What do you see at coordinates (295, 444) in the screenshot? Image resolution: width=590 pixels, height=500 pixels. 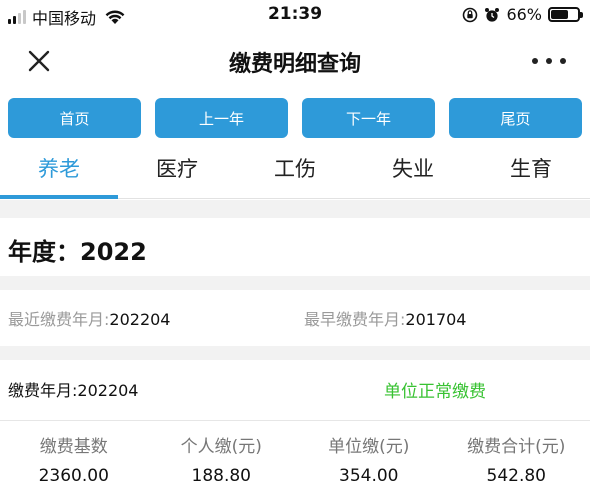 I see `table-header-row: 缴费基数 个人缴(元) 单位缴(元) 缴费合计(元)` at bounding box center [295, 444].